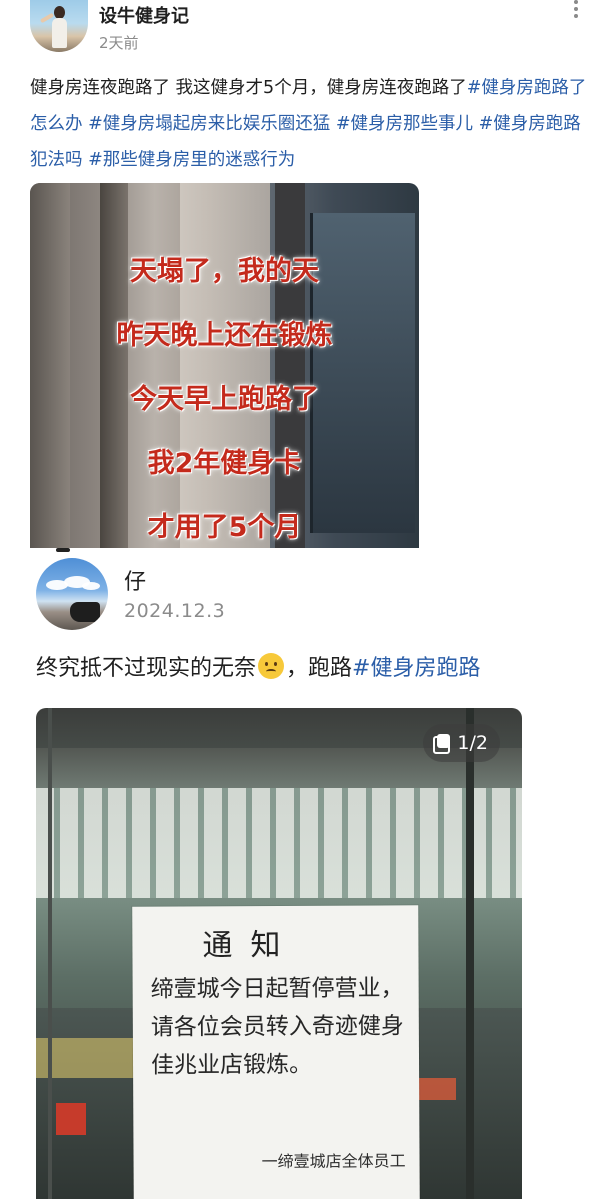  What do you see at coordinates (119, 43) in the screenshot?
I see `post-time: 2天前` at bounding box center [119, 43].